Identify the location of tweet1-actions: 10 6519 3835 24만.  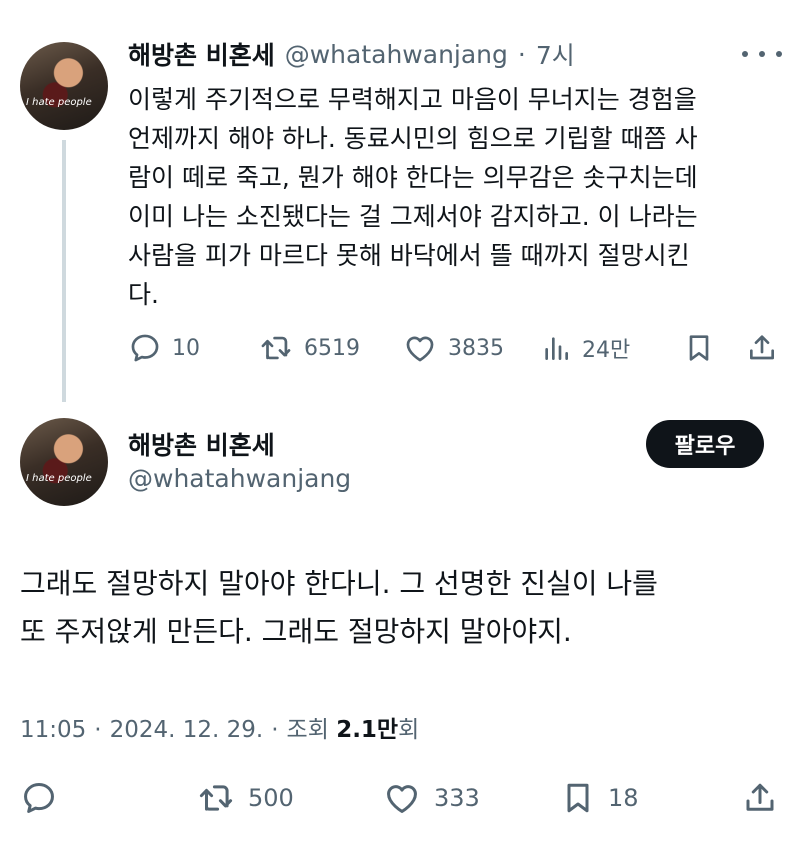
(454, 348).